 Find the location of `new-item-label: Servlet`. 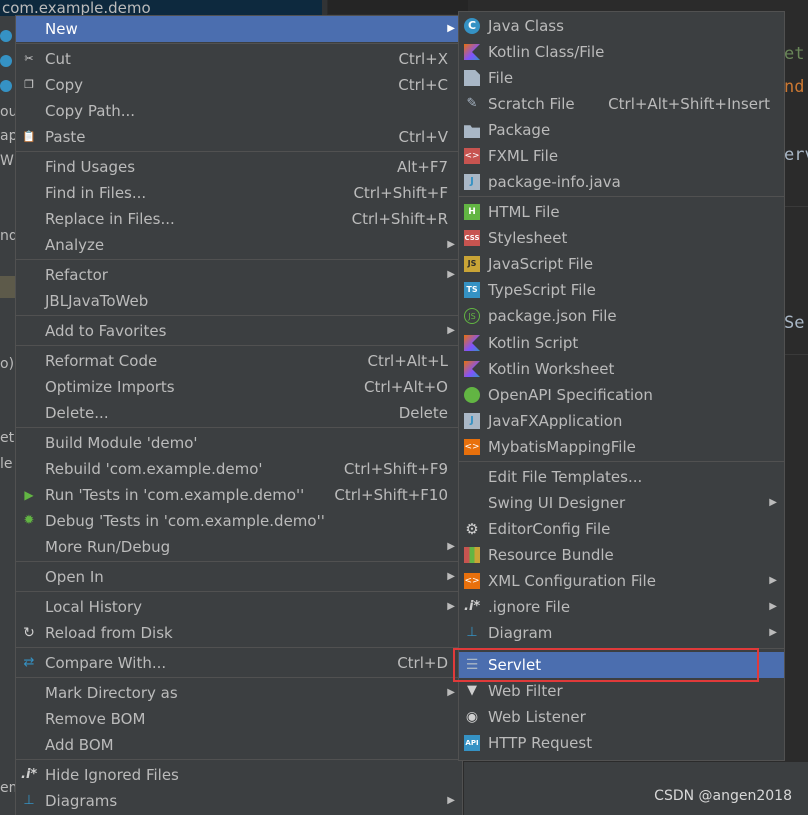

new-item-label: Servlet is located at coordinates (515, 665).